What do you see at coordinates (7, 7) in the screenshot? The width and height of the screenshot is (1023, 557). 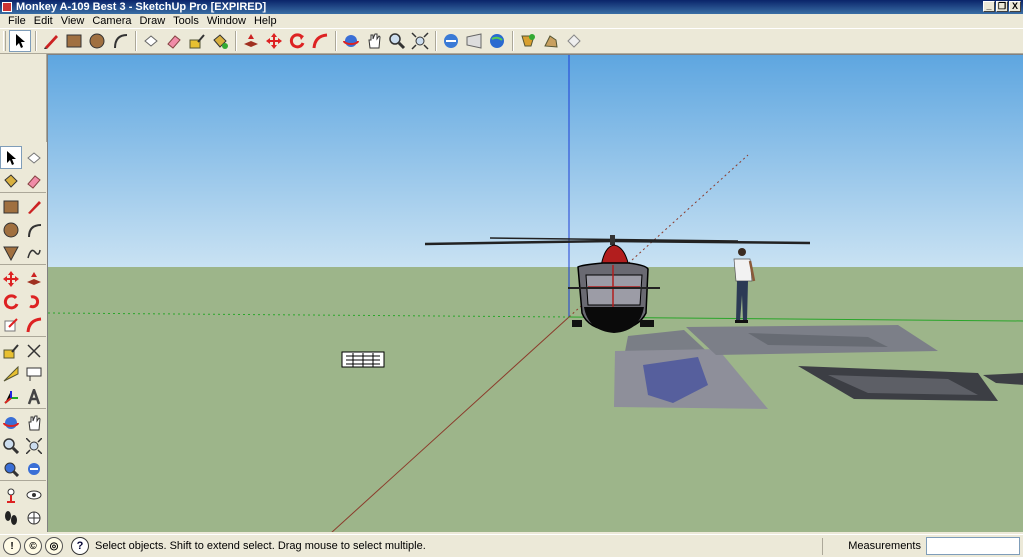 I see `app-icon` at bounding box center [7, 7].